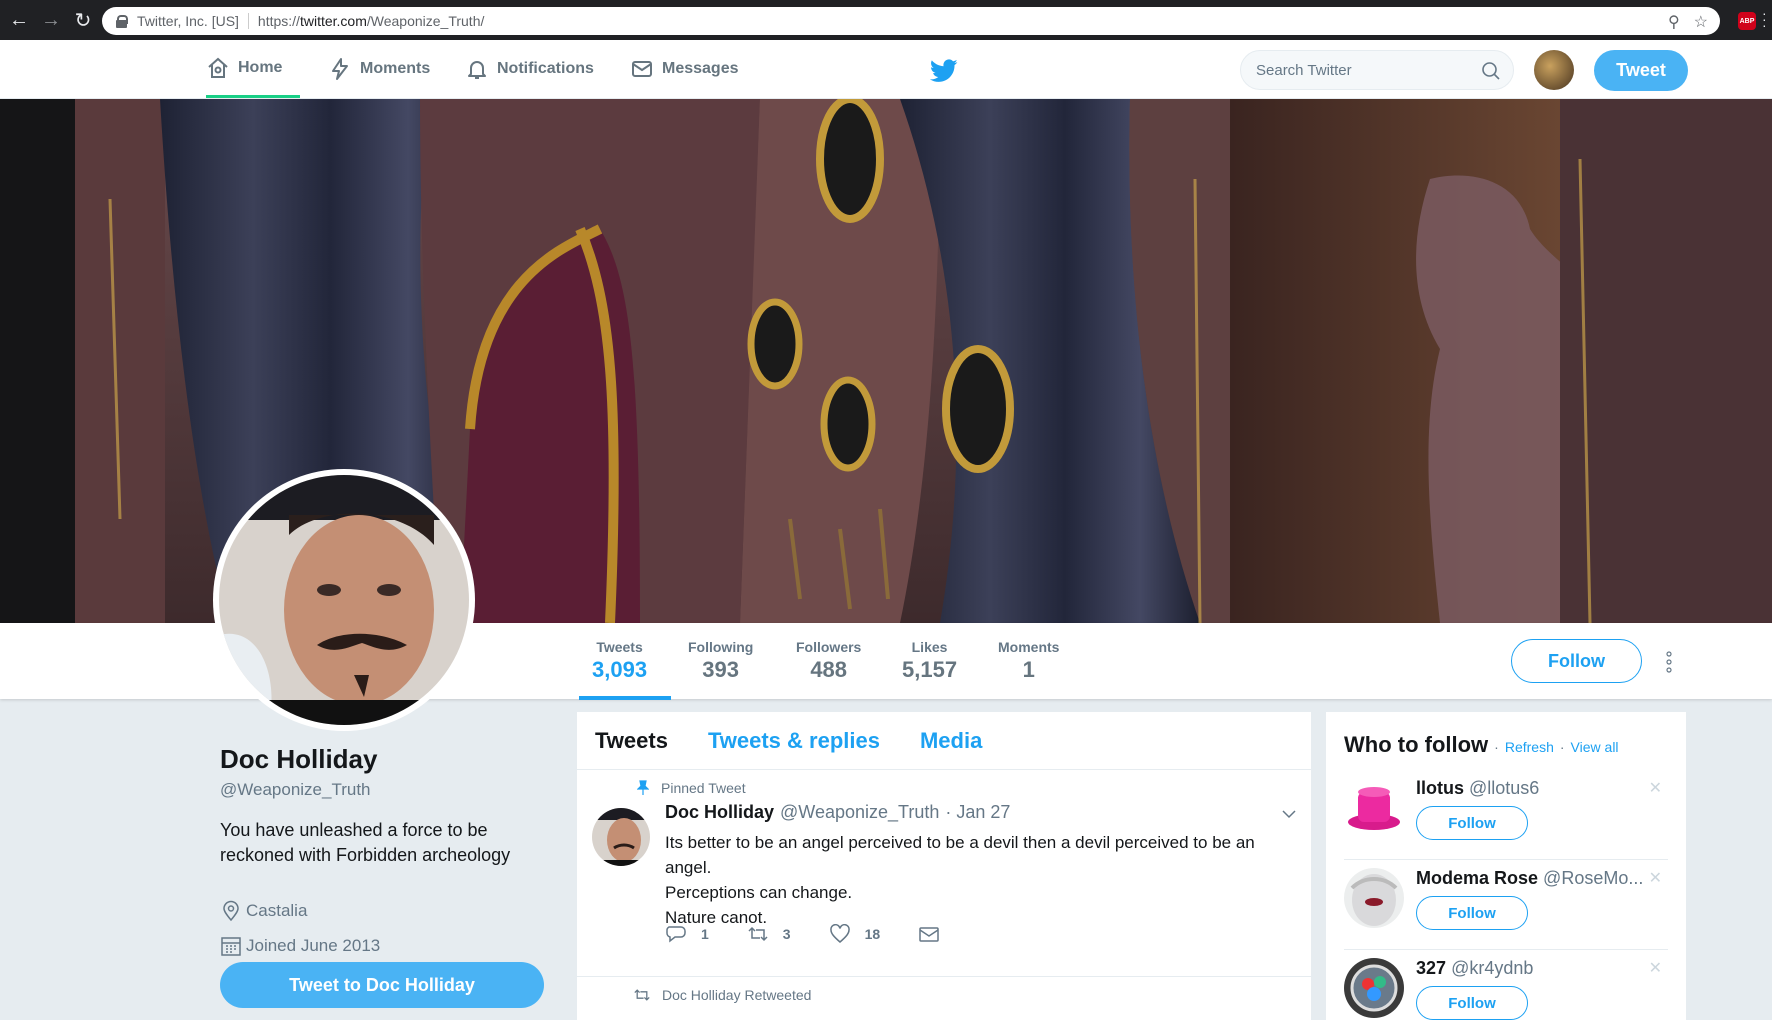  I want to click on nav-moments-label: Moments, so click(395, 68).